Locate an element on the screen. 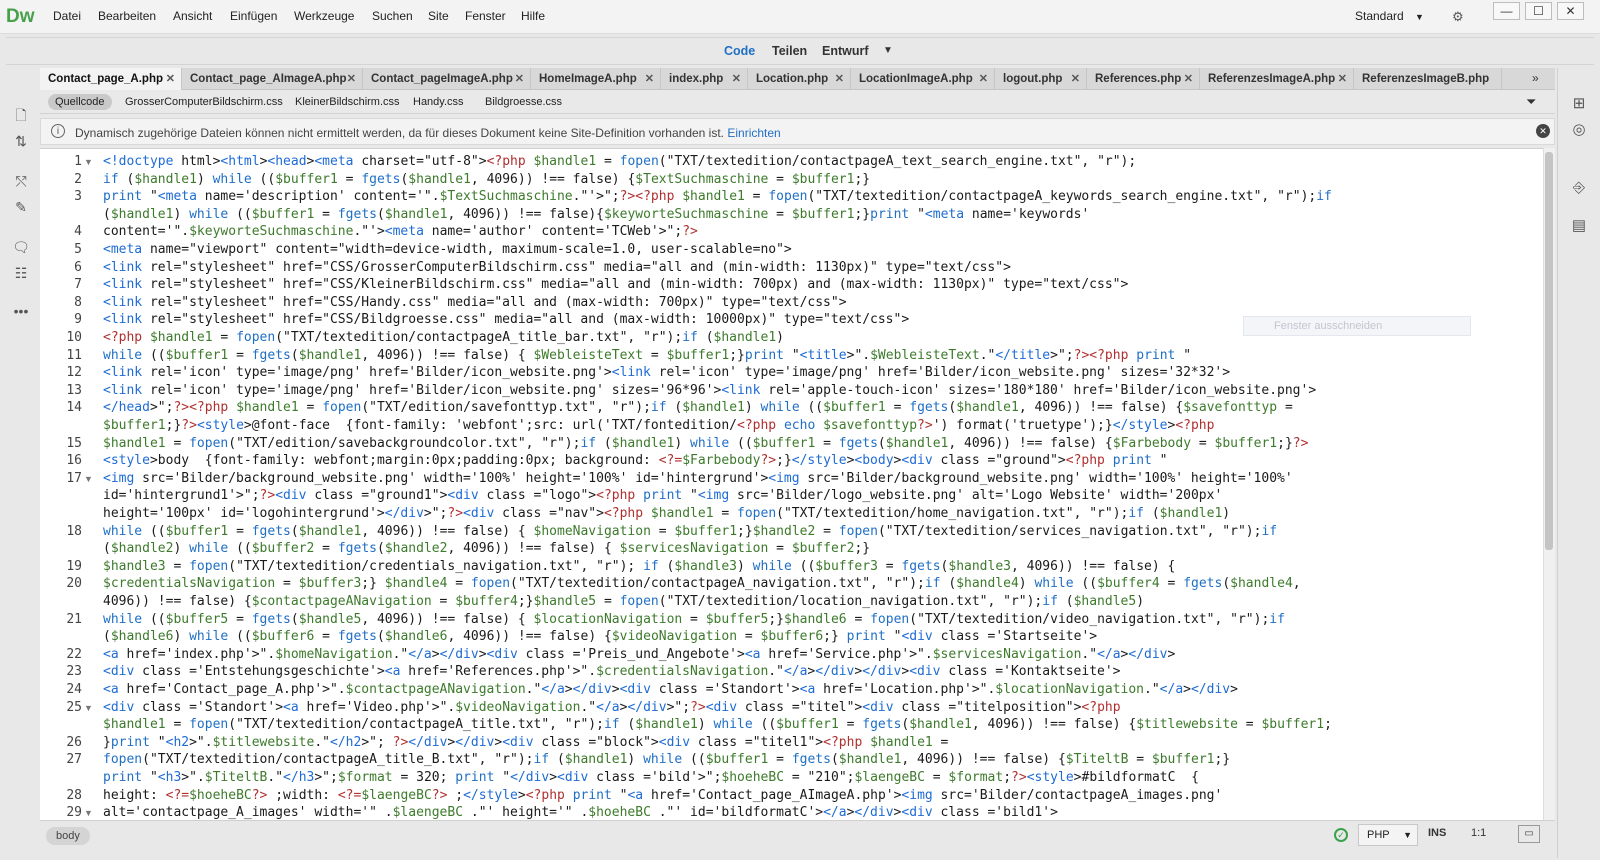  doc-tab-referenzesimageb: ReferenzesImageB.php is located at coordinates (1428, 79).